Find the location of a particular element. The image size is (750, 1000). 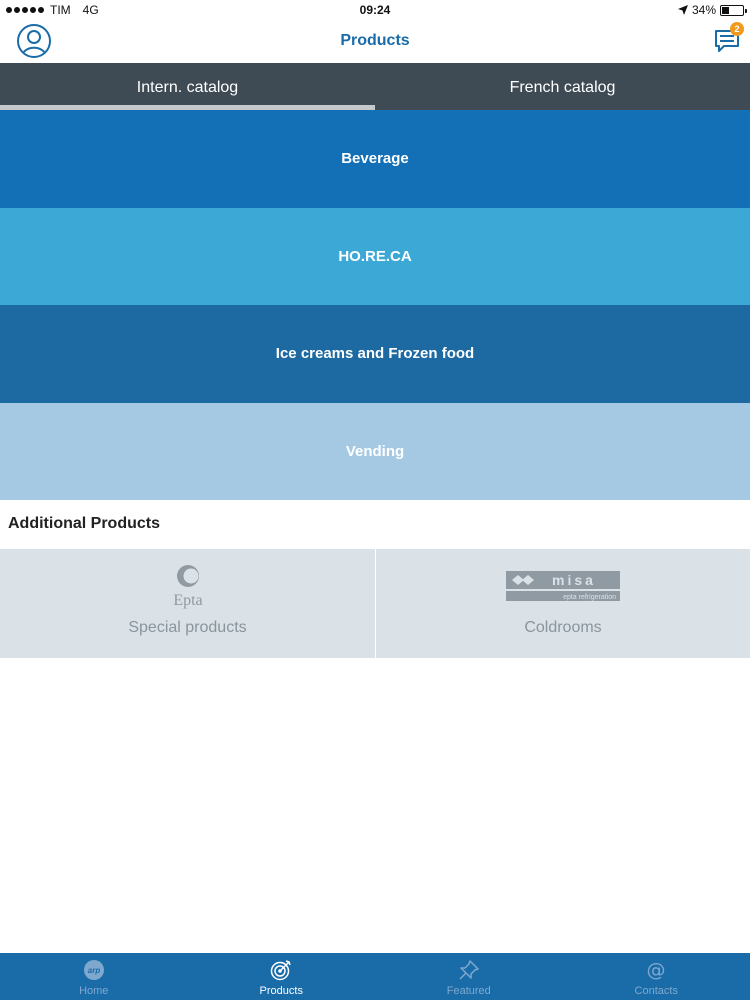

misa-logo-text: misa is located at coordinates (574, 580).